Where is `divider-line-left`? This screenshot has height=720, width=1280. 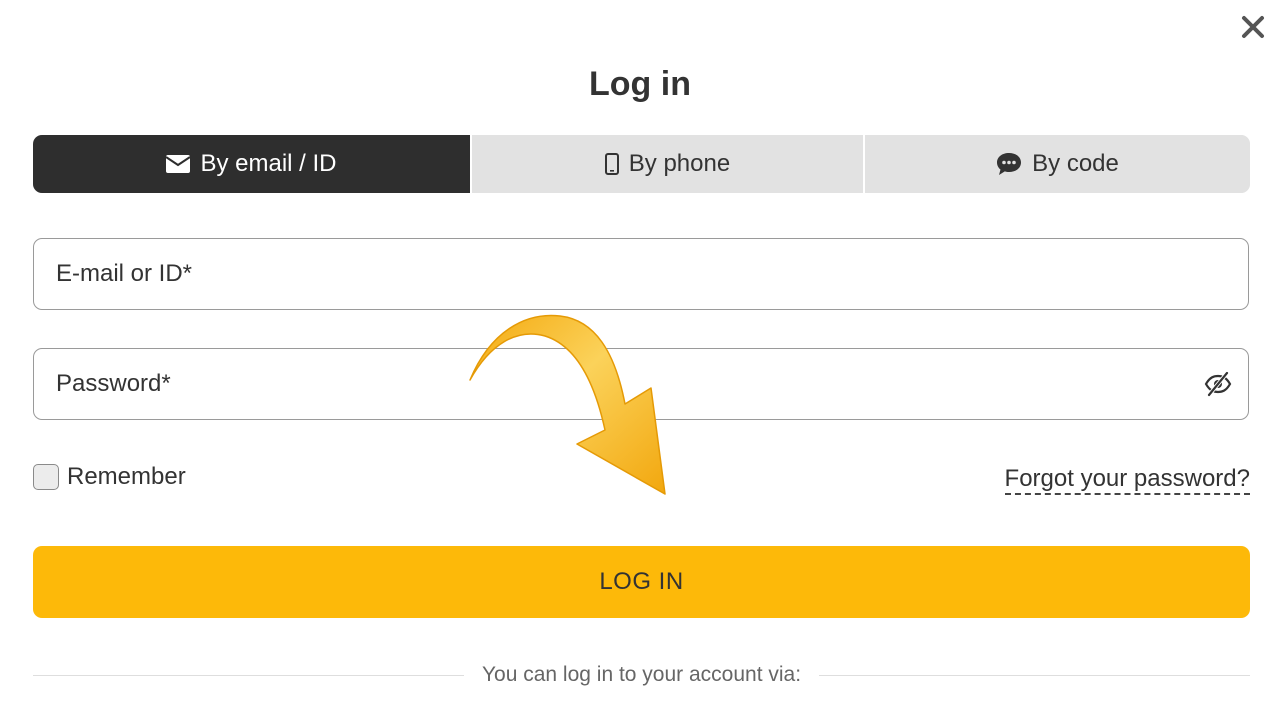
divider-line-left is located at coordinates (248, 675).